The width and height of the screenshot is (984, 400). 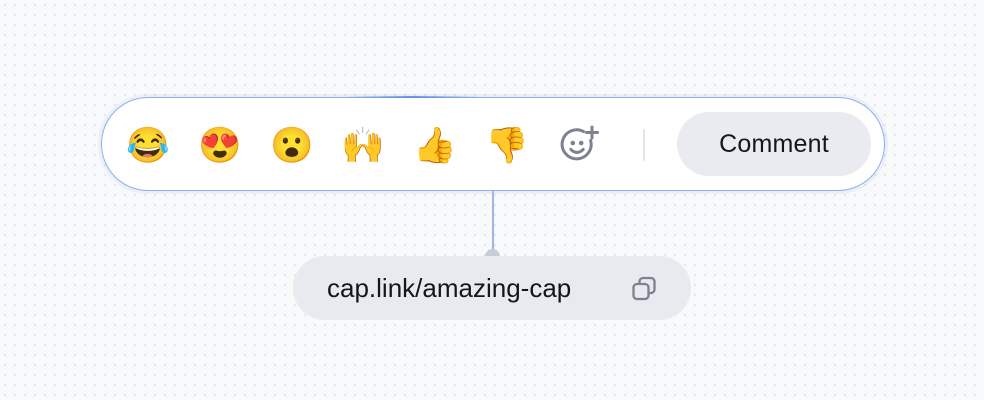 I want to click on toolbar-divider, so click(x=644, y=145).